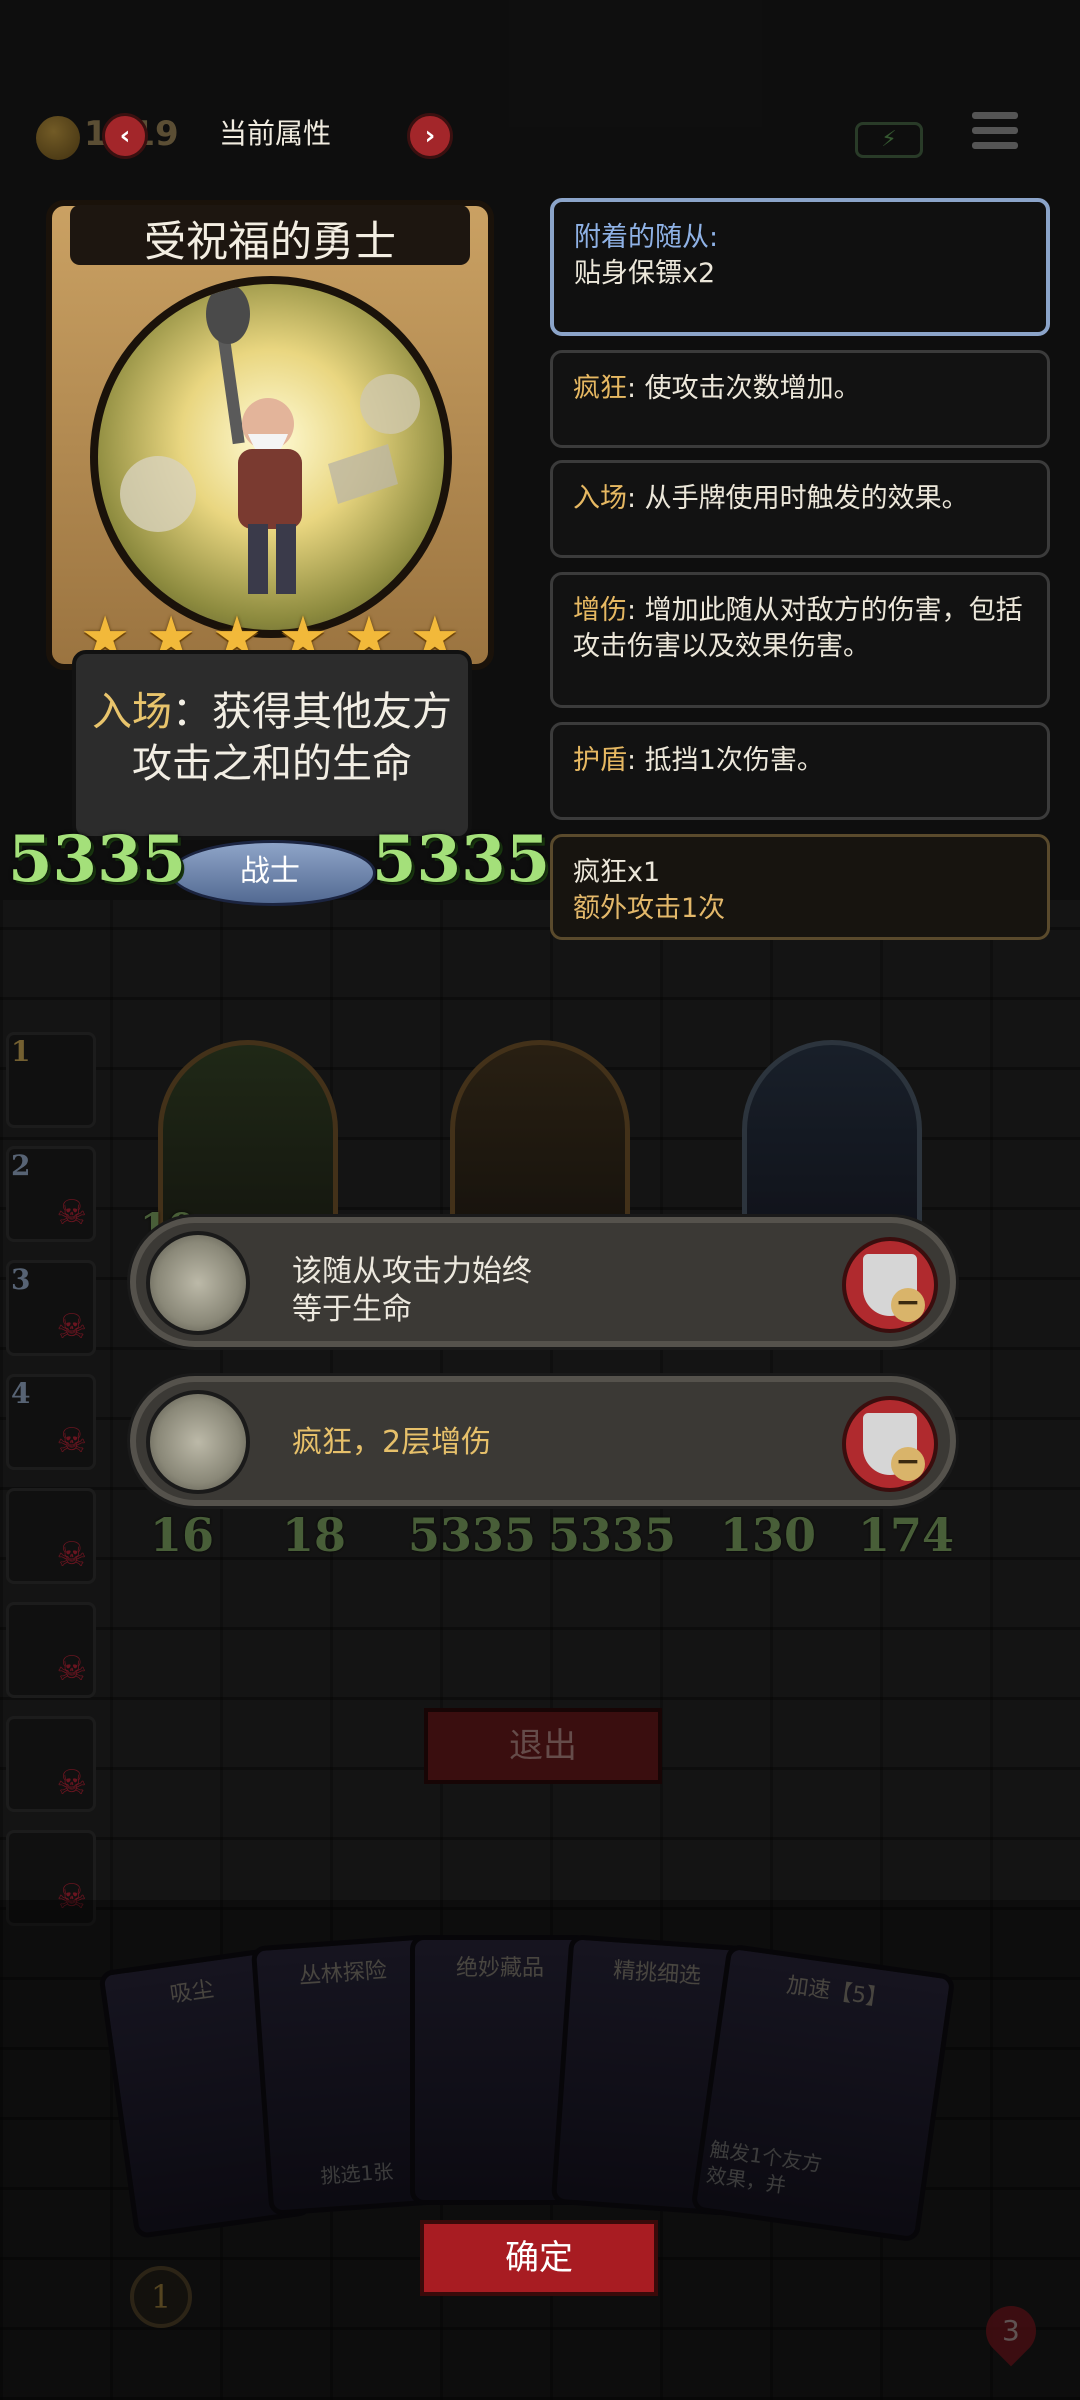 The width and height of the screenshot is (1080, 2400). What do you see at coordinates (600, 610) in the screenshot?
I see `keyword-label: 增伤` at bounding box center [600, 610].